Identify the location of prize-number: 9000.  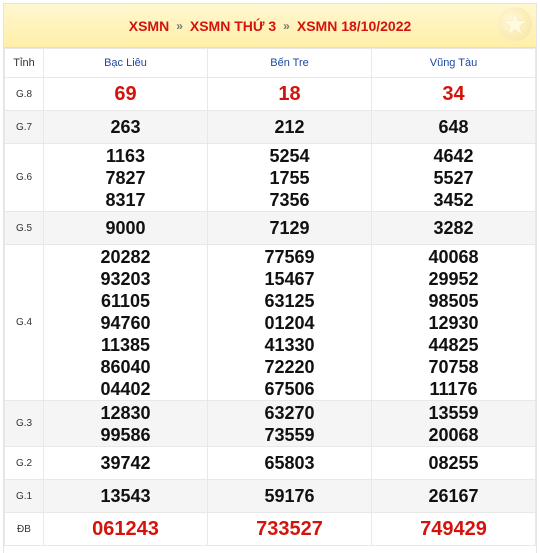
(125, 228).